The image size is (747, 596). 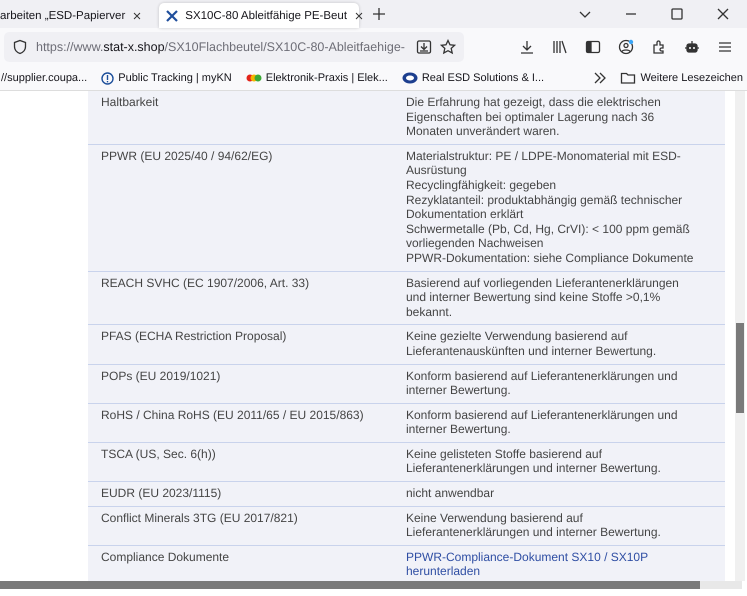 I want to click on table-cell-text: Compliance Dokumente, so click(x=165, y=558).